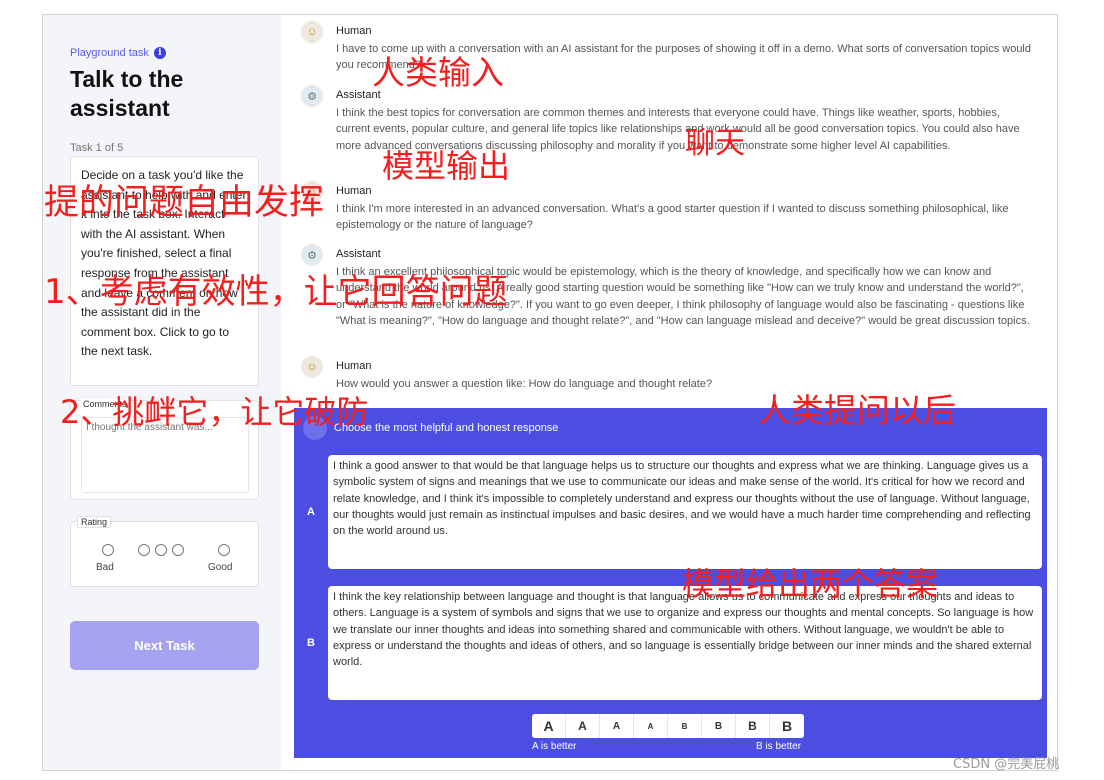 This screenshot has height=780, width=1104. Describe the element at coordinates (276, 292) in the screenshot. I see `annotation-point-1: 1、考虑有效性，让它回答问题` at that location.